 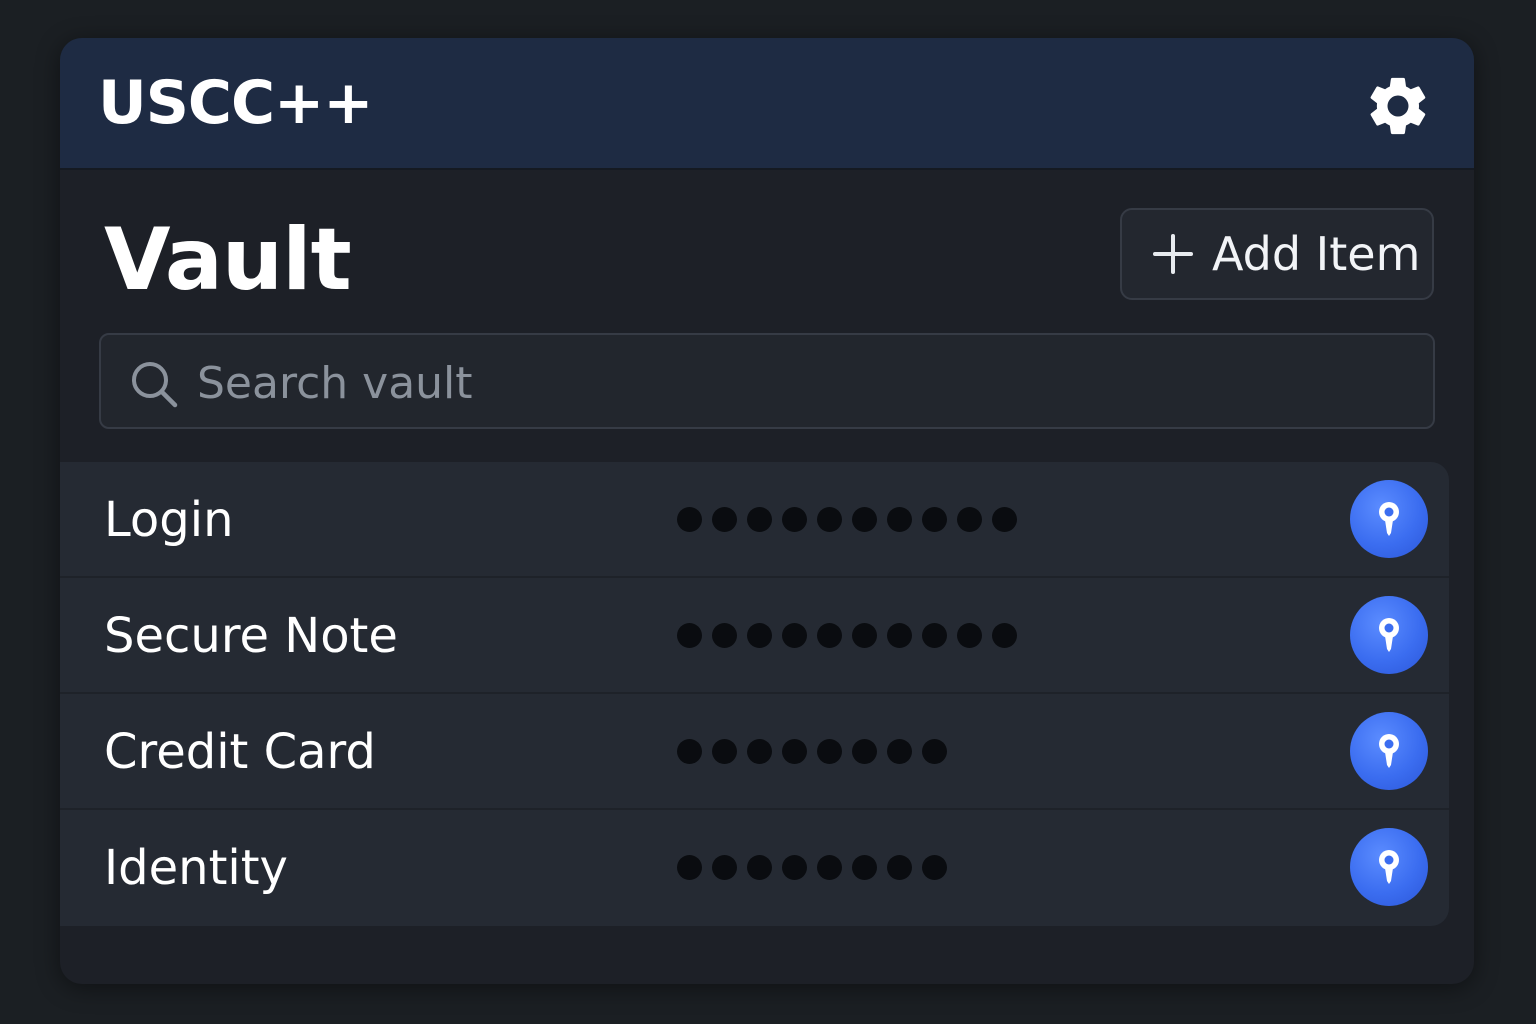 What do you see at coordinates (797, 383) in the screenshot?
I see `search-input` at bounding box center [797, 383].